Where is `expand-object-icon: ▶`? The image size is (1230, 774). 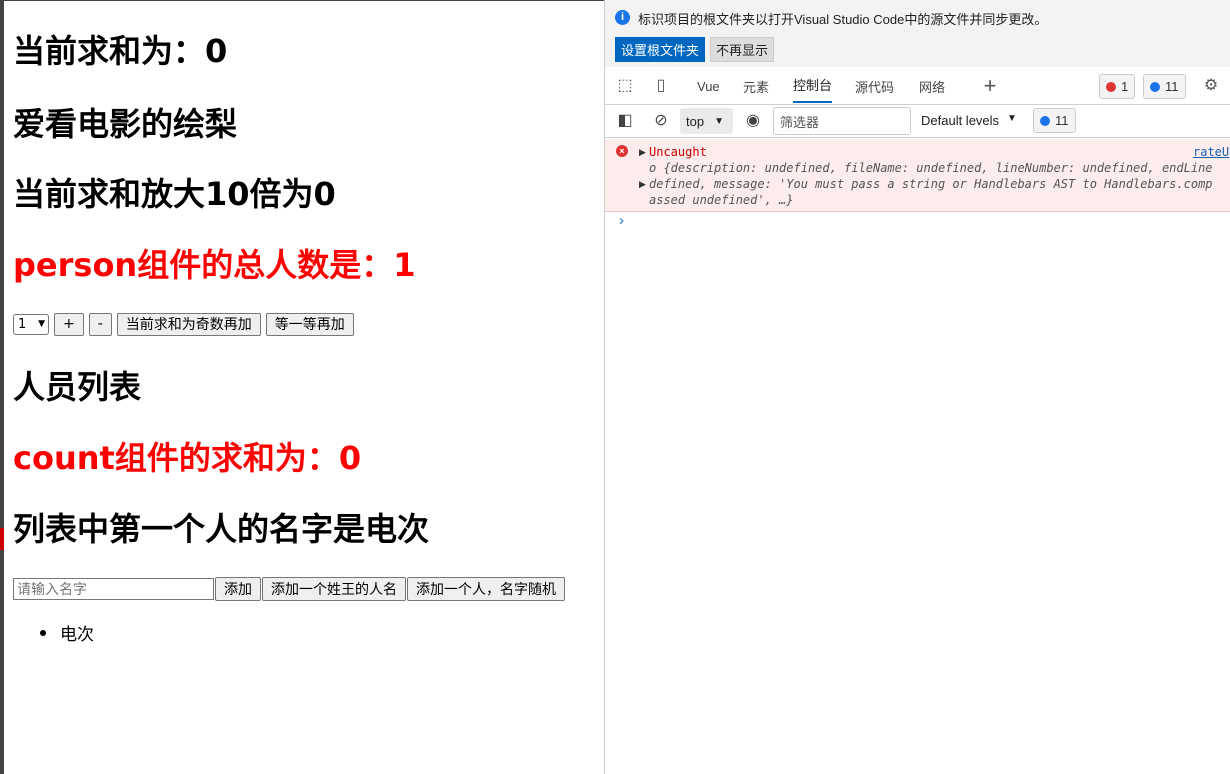 expand-object-icon: ▶ is located at coordinates (642, 184).